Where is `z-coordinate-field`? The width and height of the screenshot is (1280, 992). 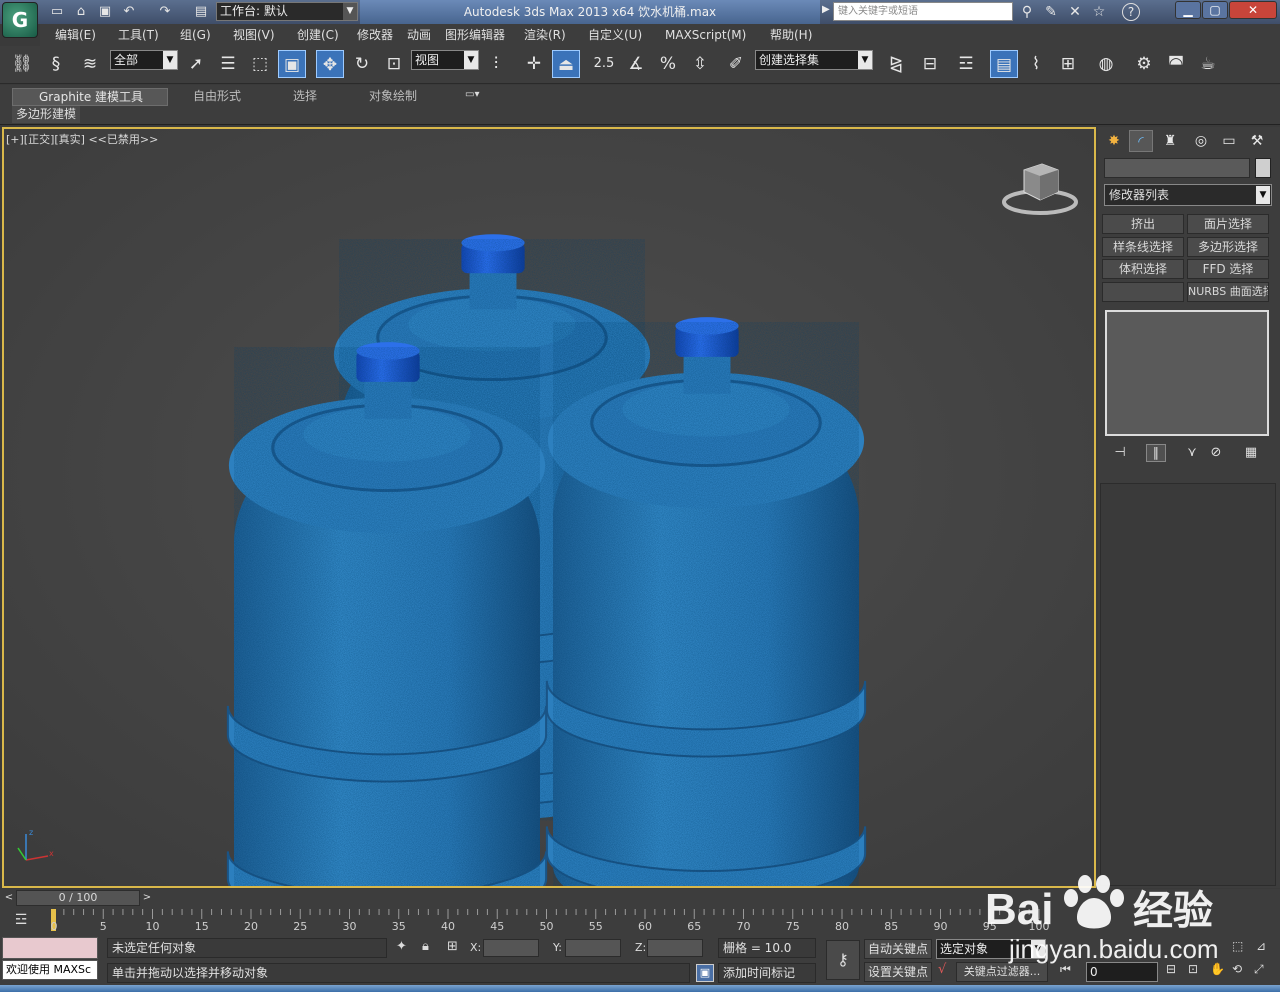 z-coordinate-field is located at coordinates (675, 948).